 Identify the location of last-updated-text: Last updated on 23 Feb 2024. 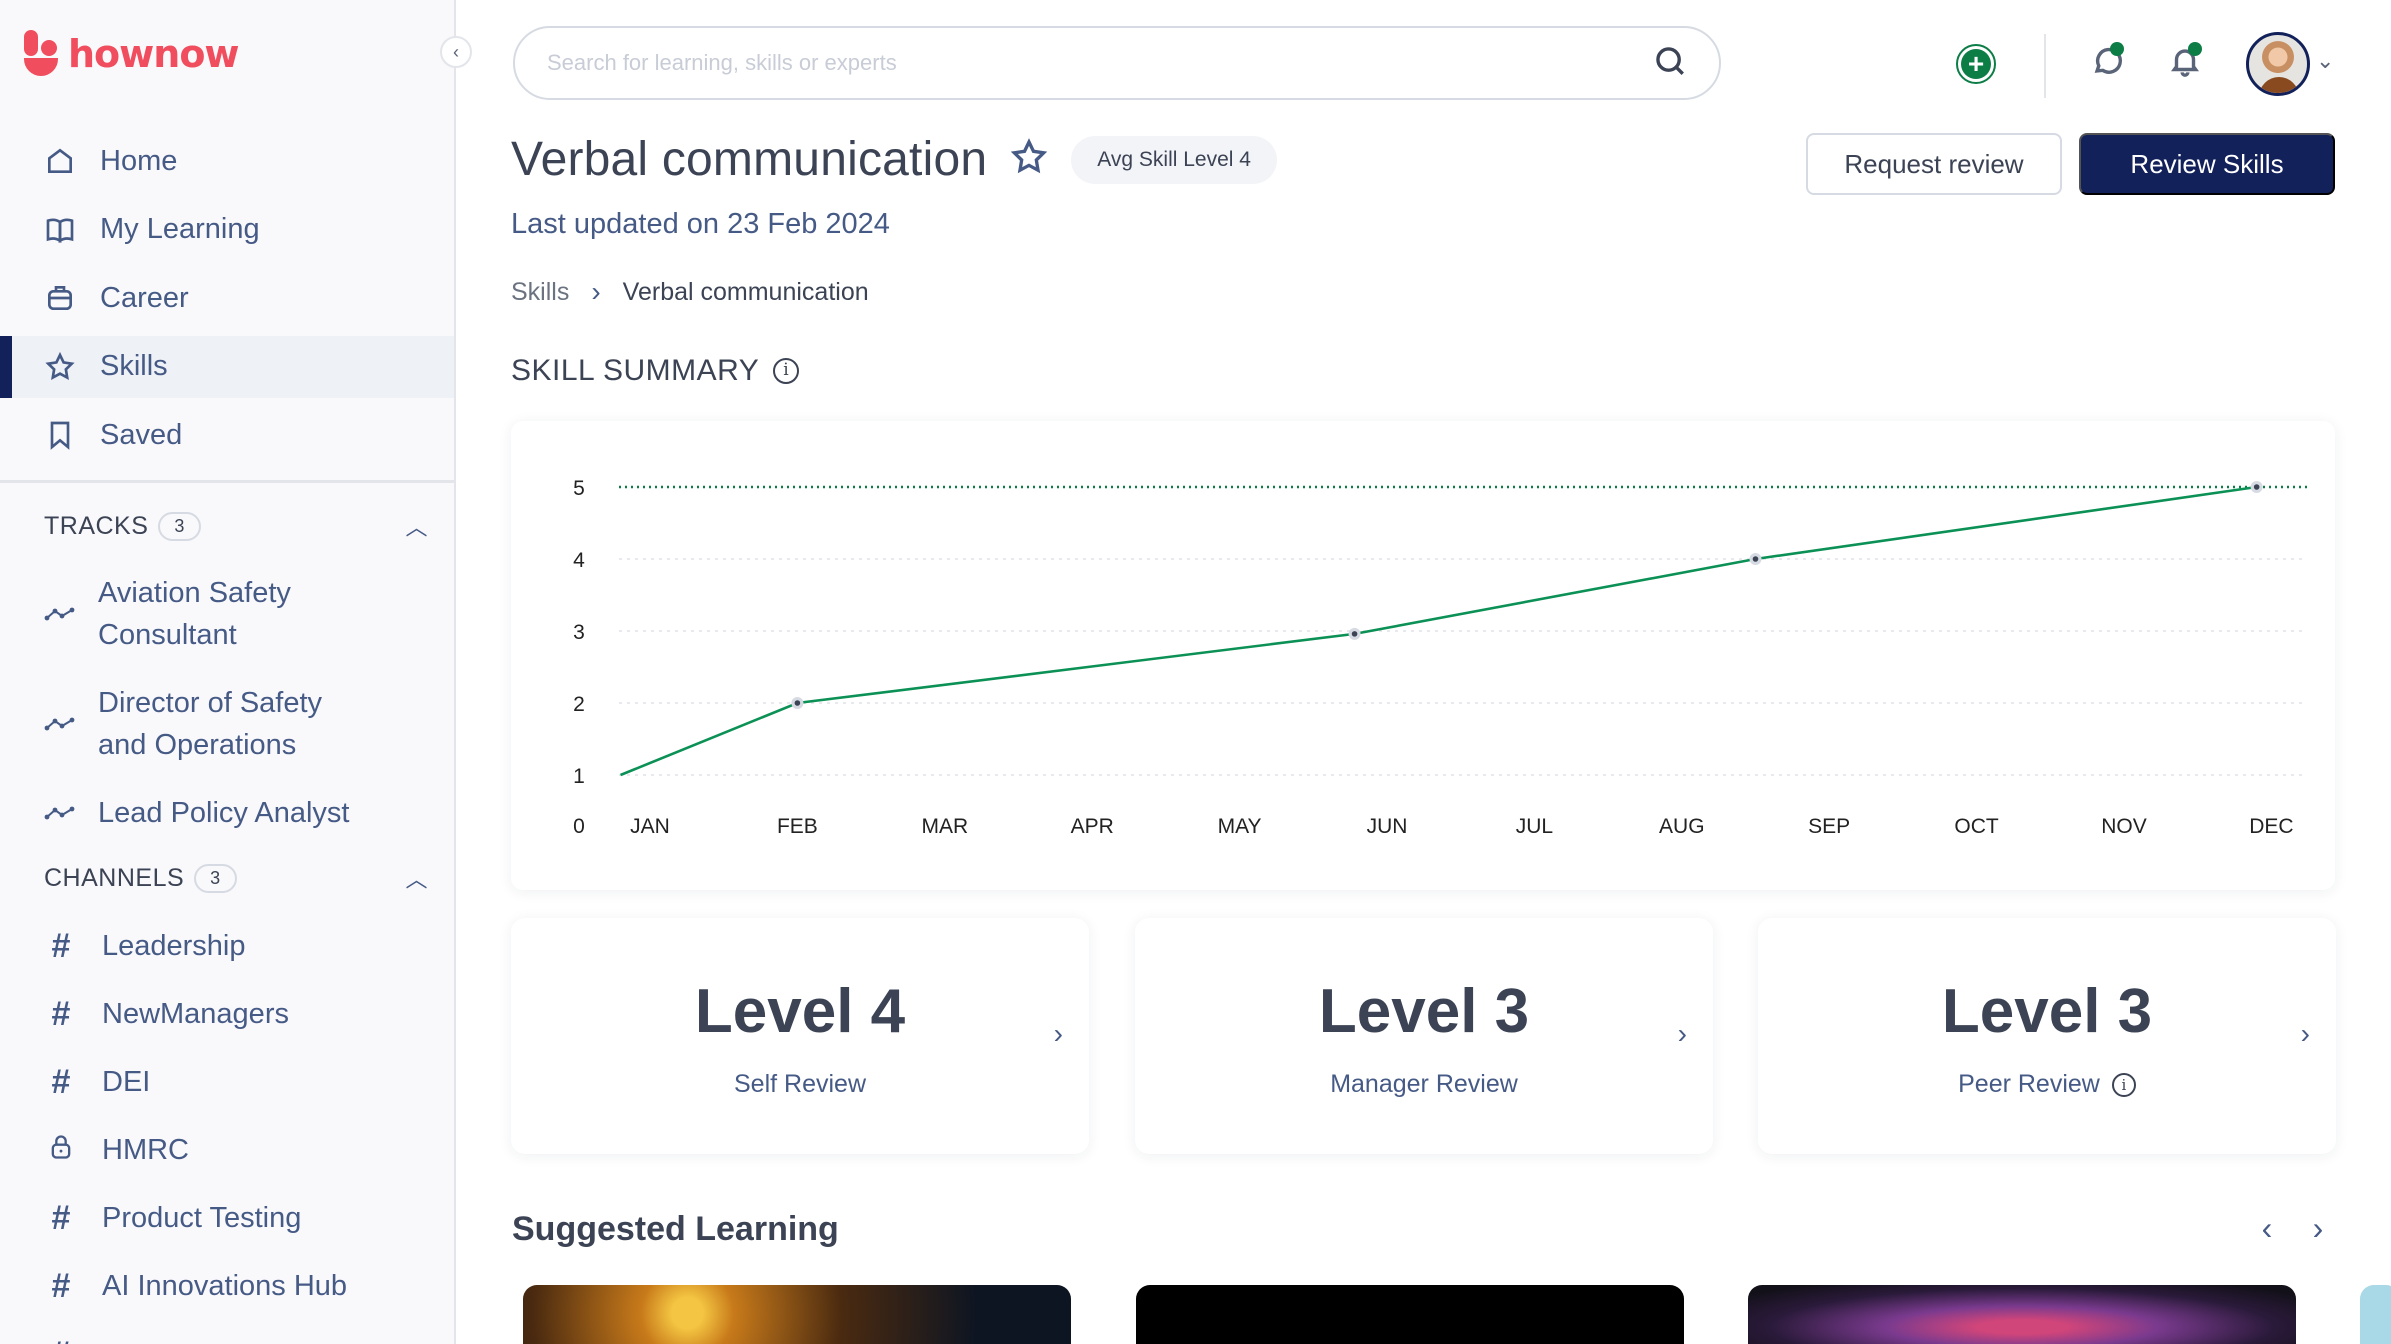
(700, 224).